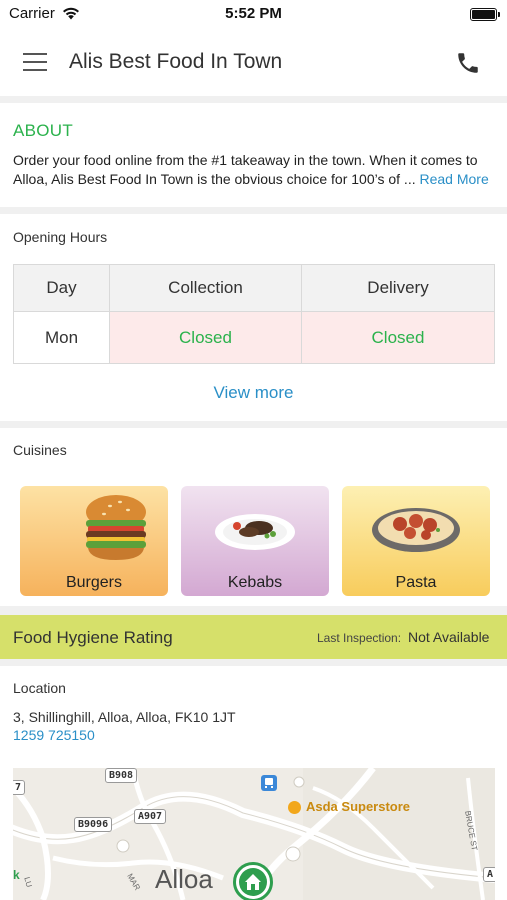 The height and width of the screenshot is (900, 507). Describe the element at coordinates (94, 541) in the screenshot. I see `cuisine-card-burgers: Burgers` at that location.